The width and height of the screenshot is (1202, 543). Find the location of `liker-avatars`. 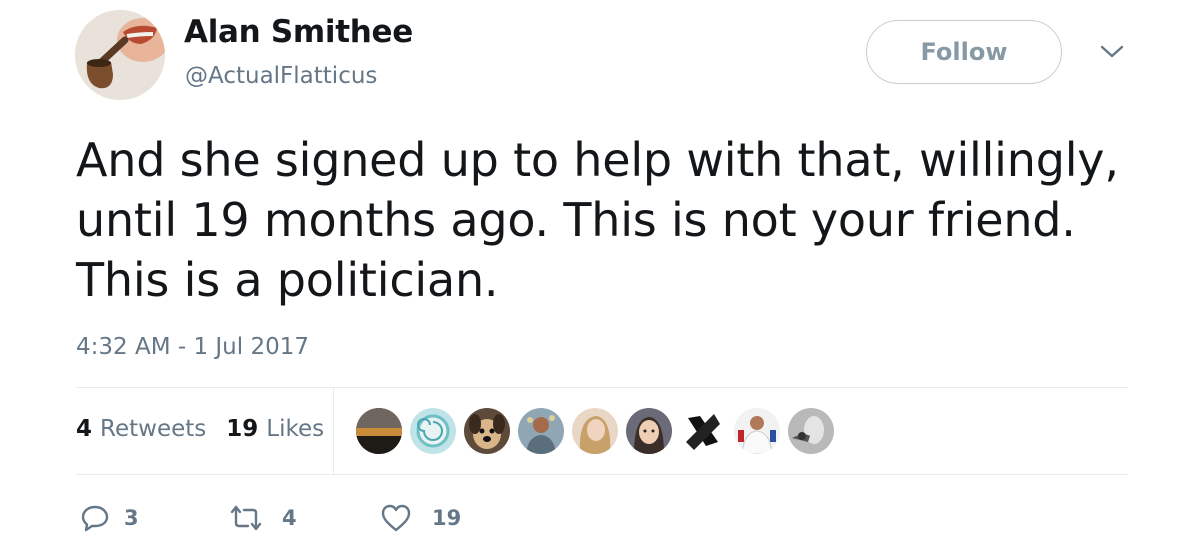

liker-avatars is located at coordinates (599, 431).